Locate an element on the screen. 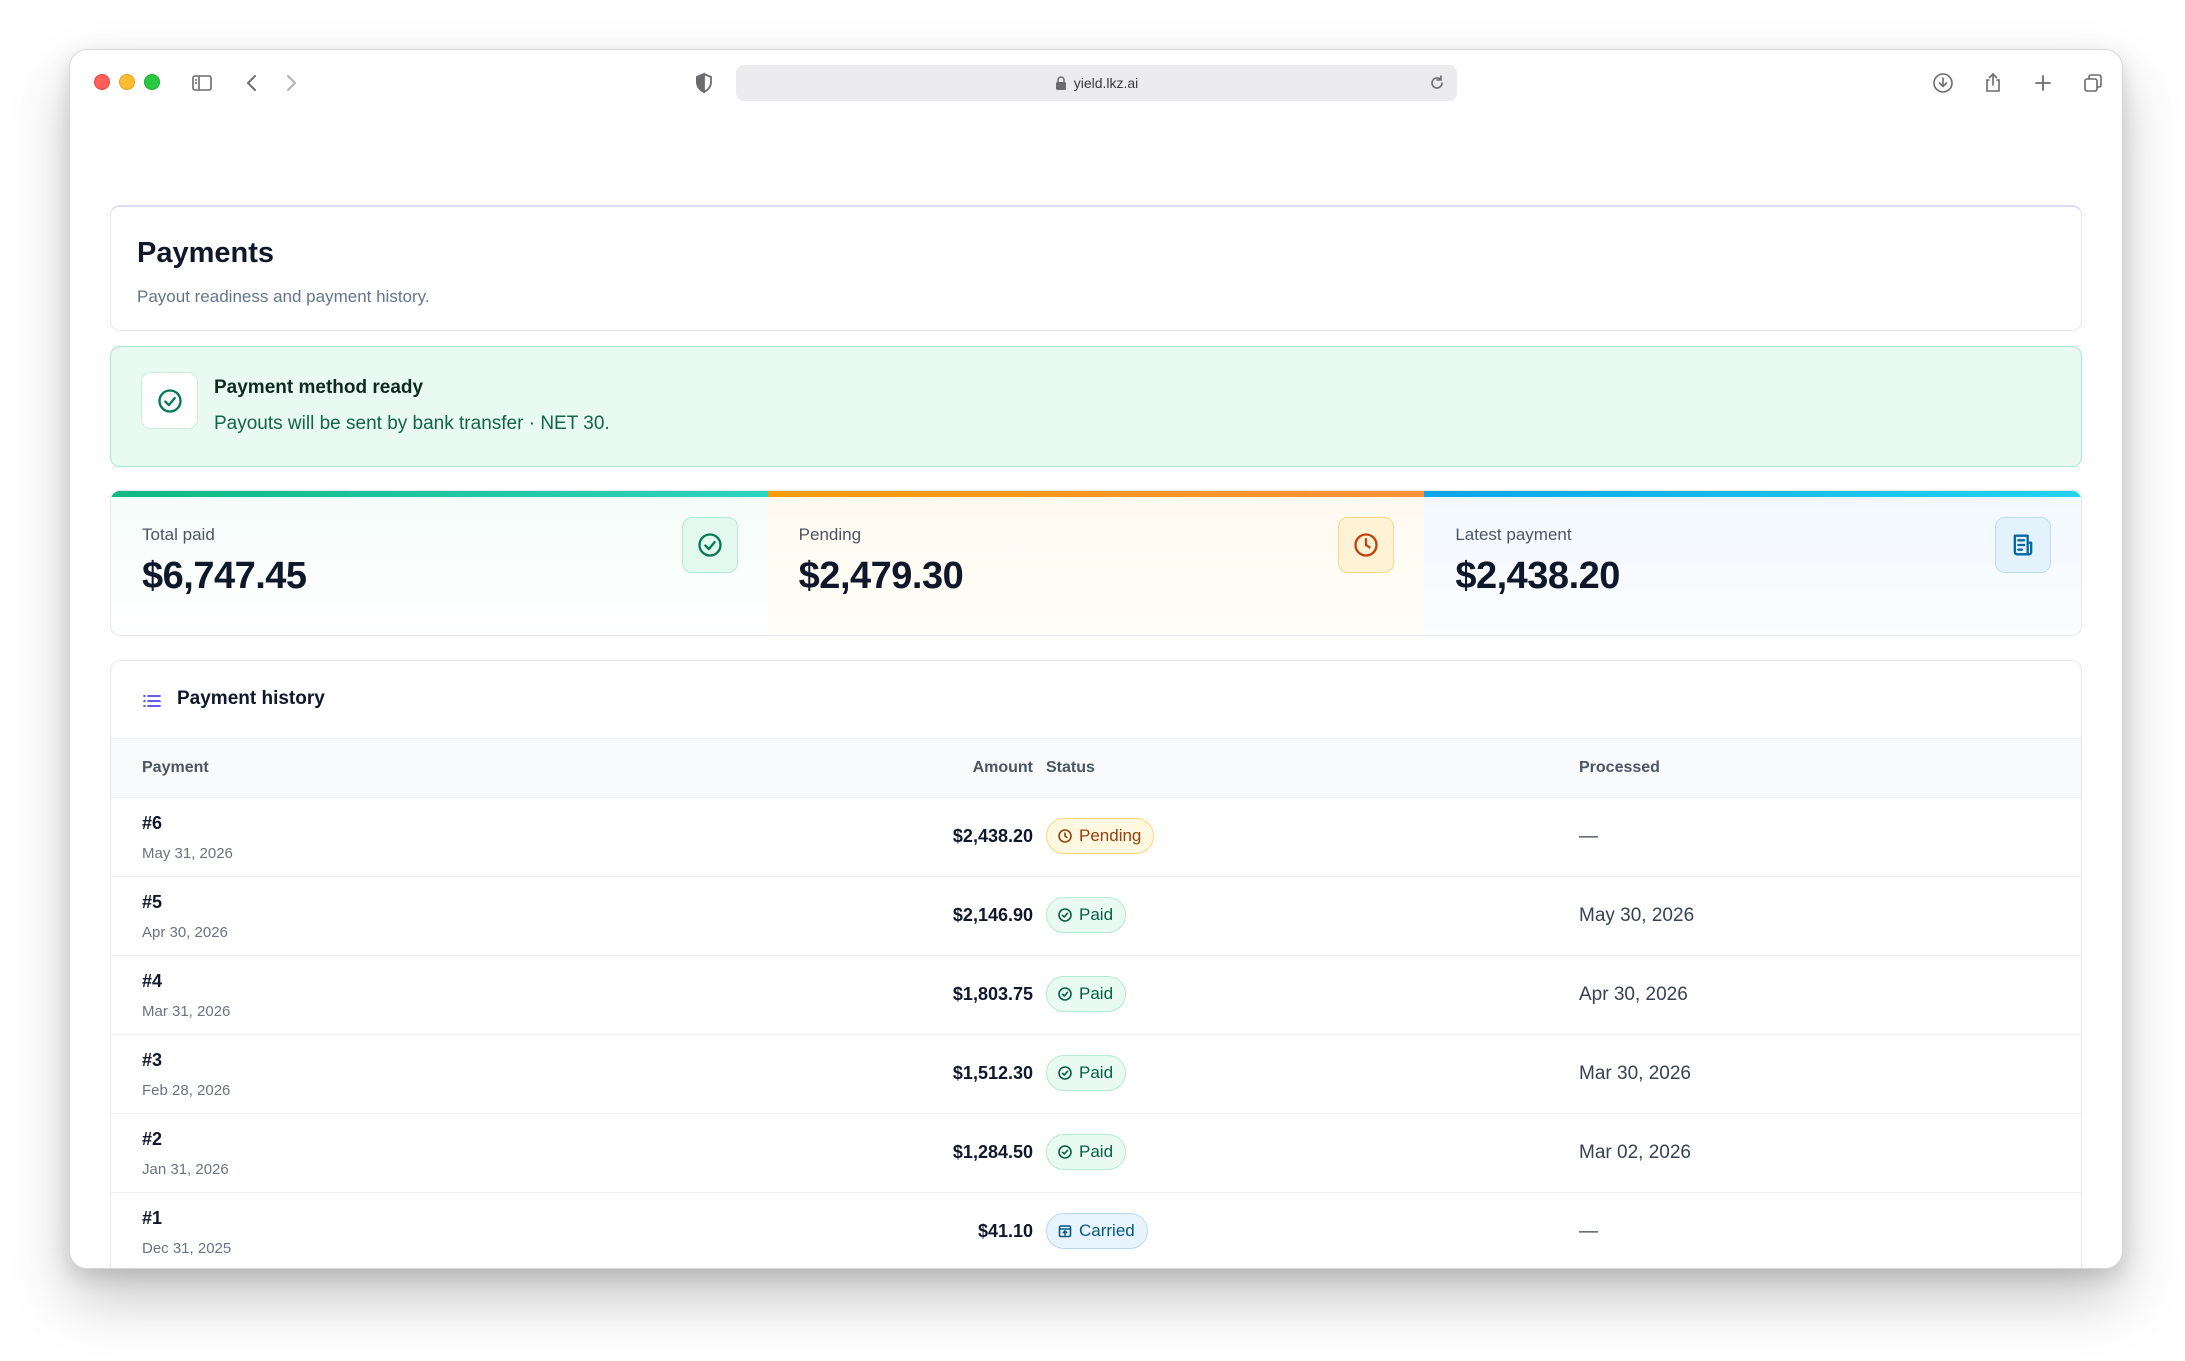 The width and height of the screenshot is (2185, 1361). browser-toolbar: yield.lkz.ai is located at coordinates (1096, 82).